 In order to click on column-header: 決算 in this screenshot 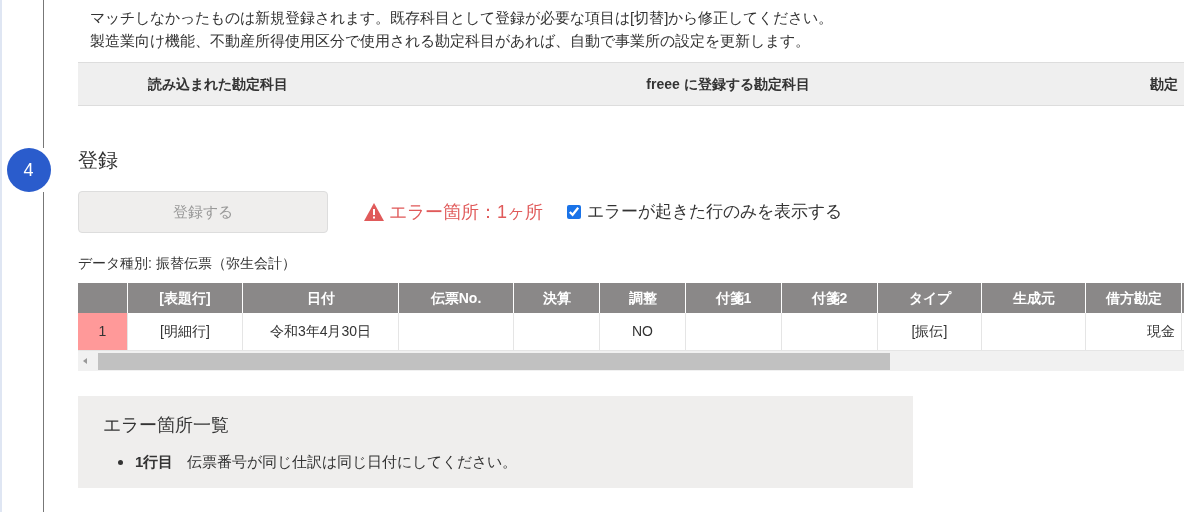, I will do `click(556, 298)`.